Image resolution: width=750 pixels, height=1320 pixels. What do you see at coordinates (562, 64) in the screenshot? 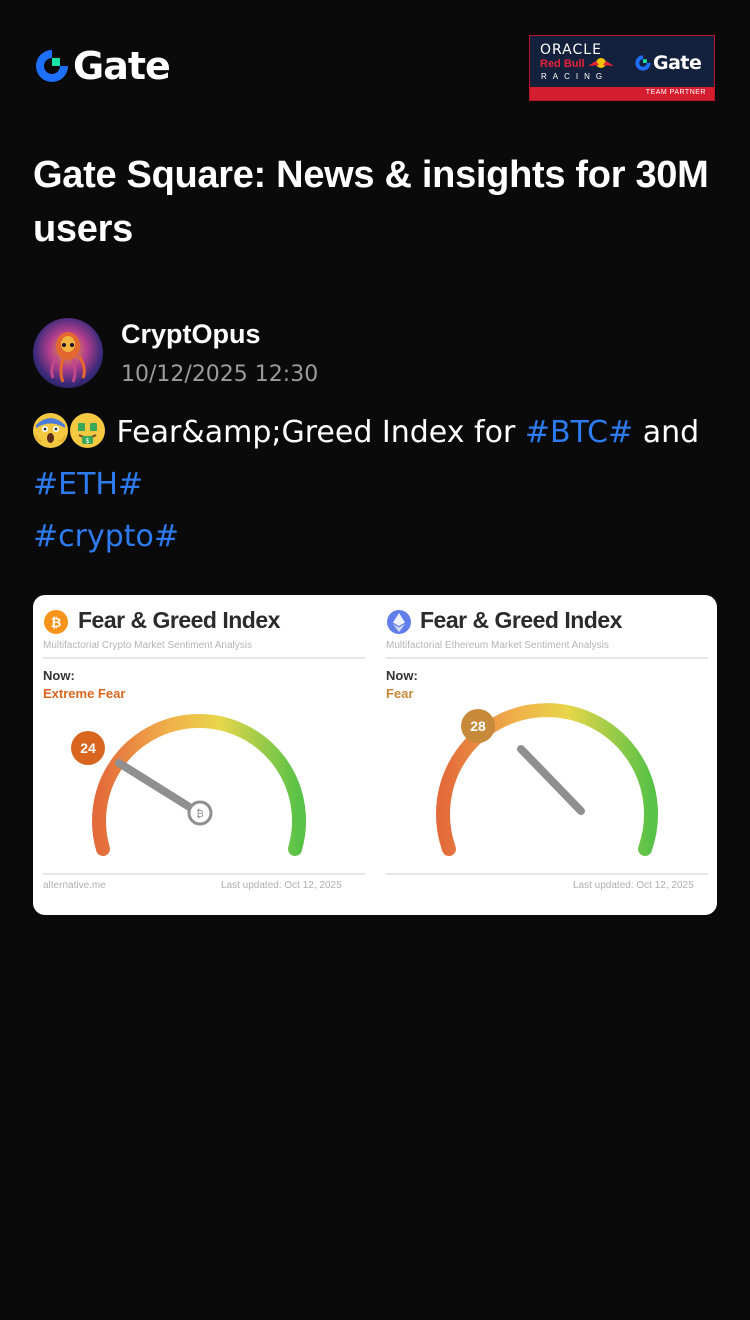
I see `partner-redbull-text: Red Bull` at bounding box center [562, 64].